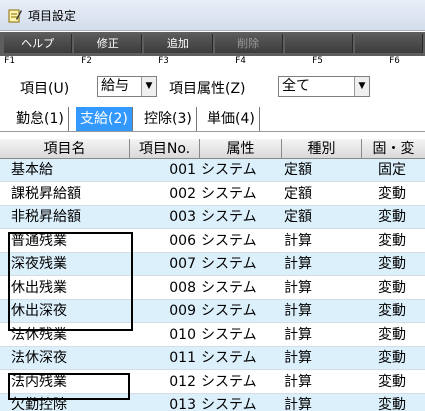 This screenshot has width=425, height=411. Describe the element at coordinates (182, 264) in the screenshot. I see `item-no-cell: 007` at that location.